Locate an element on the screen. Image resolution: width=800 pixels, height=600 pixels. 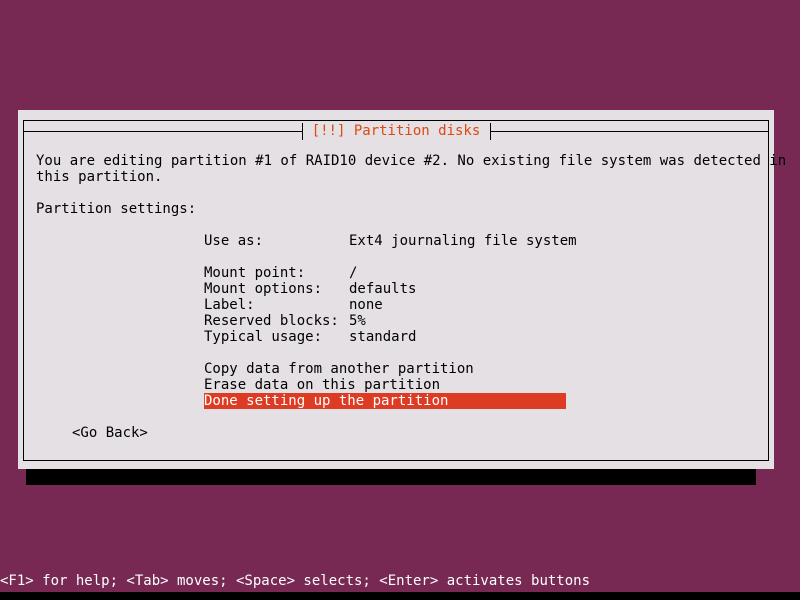
mount-options-label: Mount options: is located at coordinates (263, 289).